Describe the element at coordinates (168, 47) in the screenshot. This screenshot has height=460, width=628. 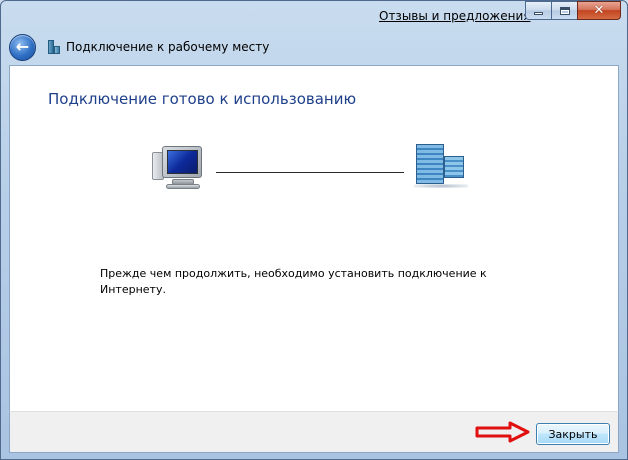
I see `wizard-title: Подключение к рабочему месту` at that location.